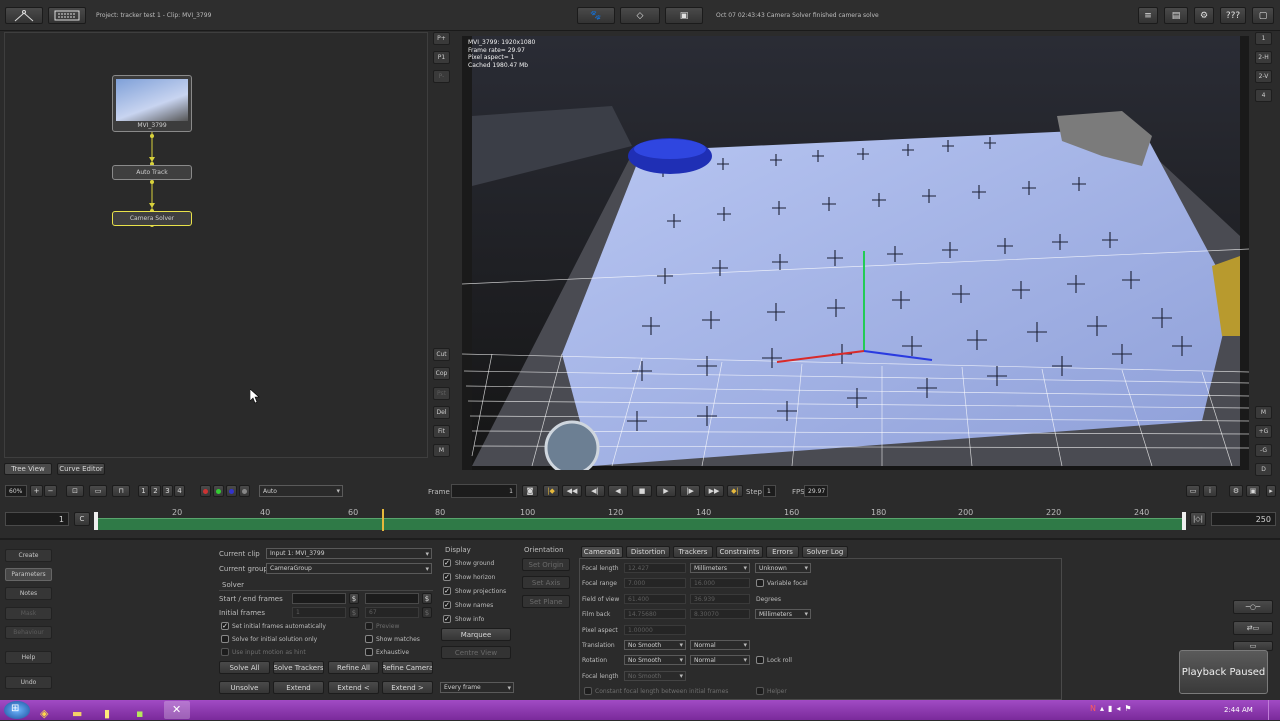 The width and height of the screenshot is (1280, 721). Describe the element at coordinates (1236, 491) in the screenshot. I see `viewer-settings-button: ⚙` at that location.